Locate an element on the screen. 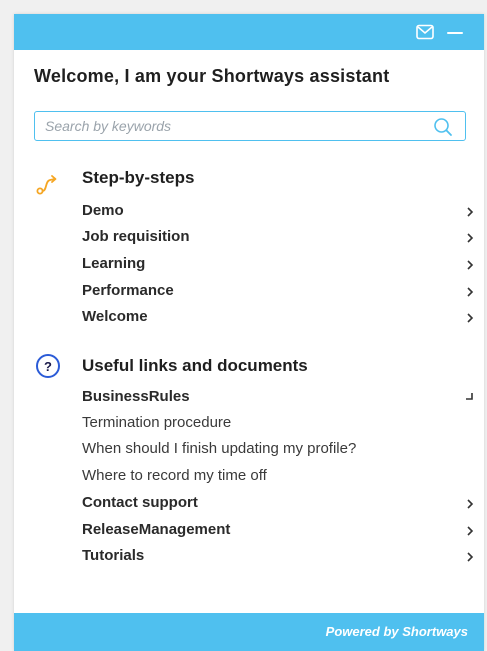 This screenshot has width=487, height=651. step-item-label: Welcome is located at coordinates (115, 316).